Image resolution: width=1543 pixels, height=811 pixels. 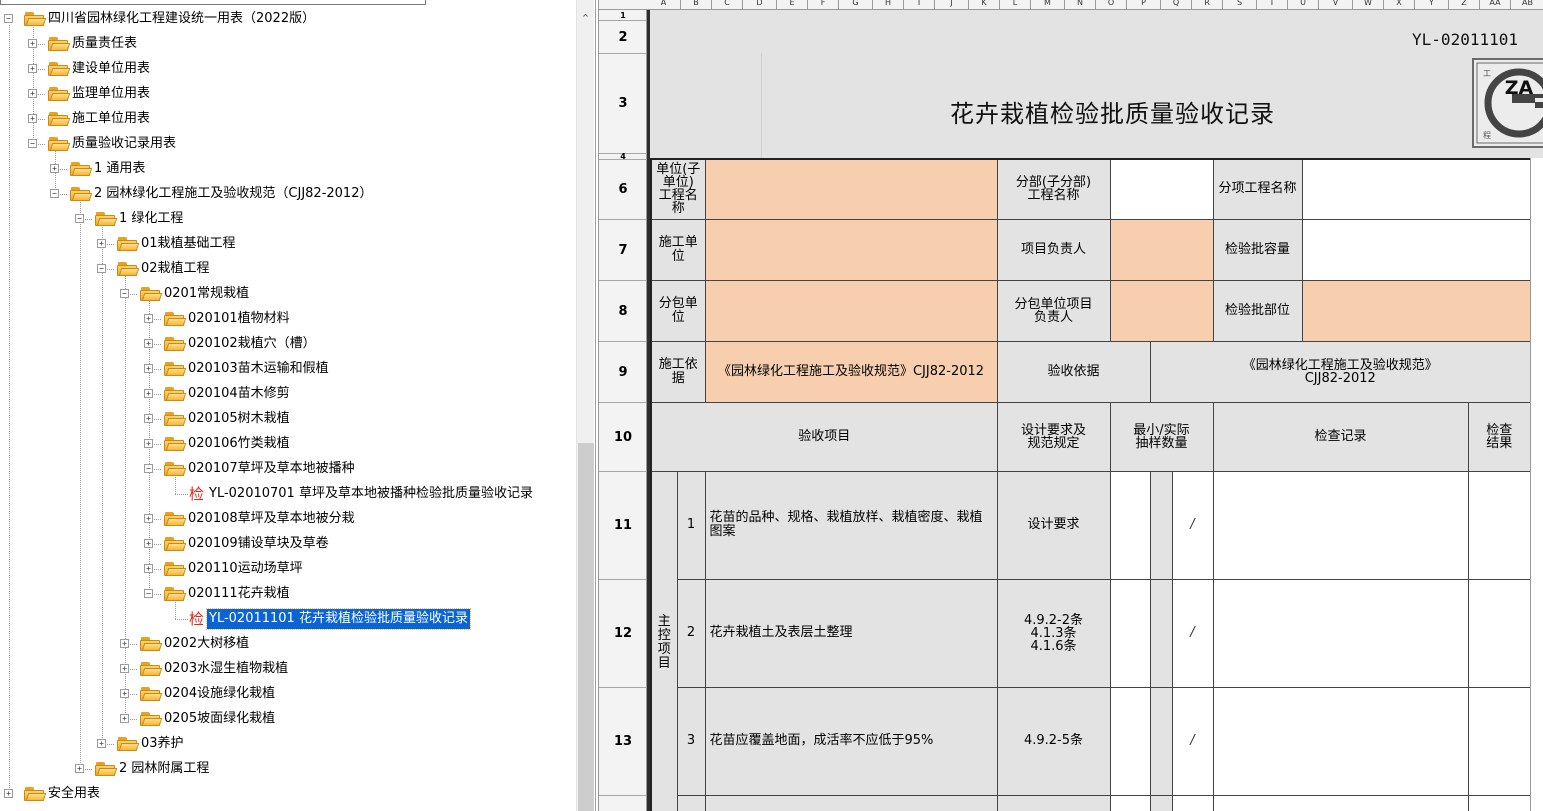 What do you see at coordinates (287, 319) in the screenshot?
I see `tree-item-folder: +020101植物材料` at bounding box center [287, 319].